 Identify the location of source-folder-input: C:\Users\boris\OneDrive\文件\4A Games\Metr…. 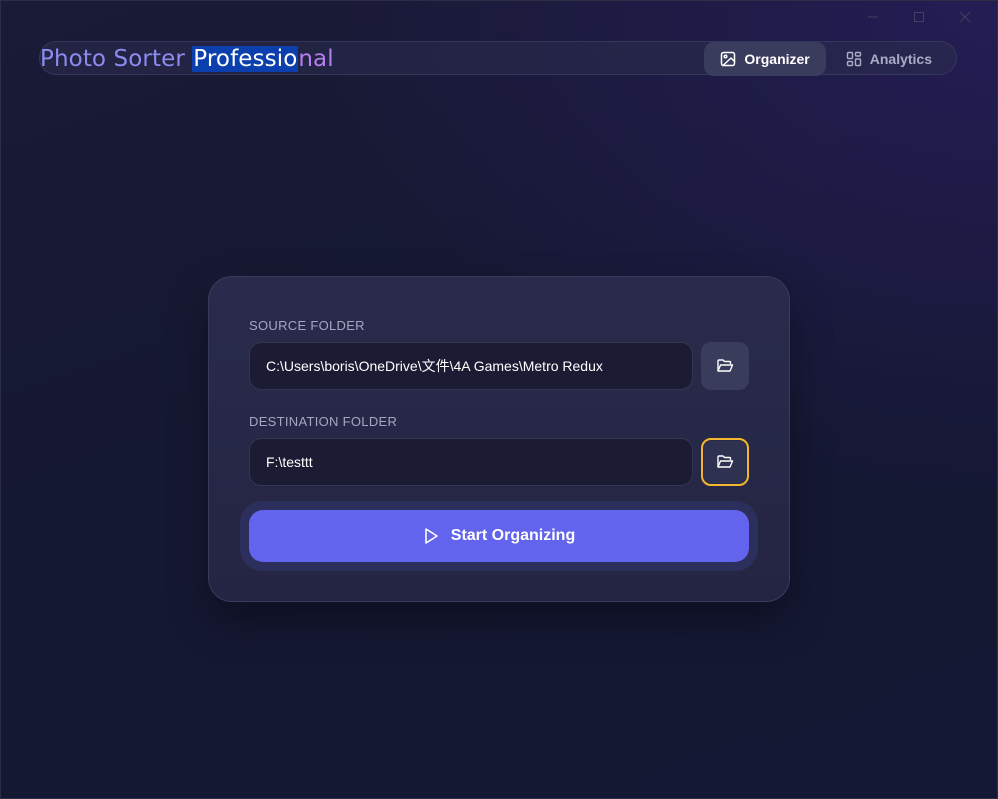
(471, 366).